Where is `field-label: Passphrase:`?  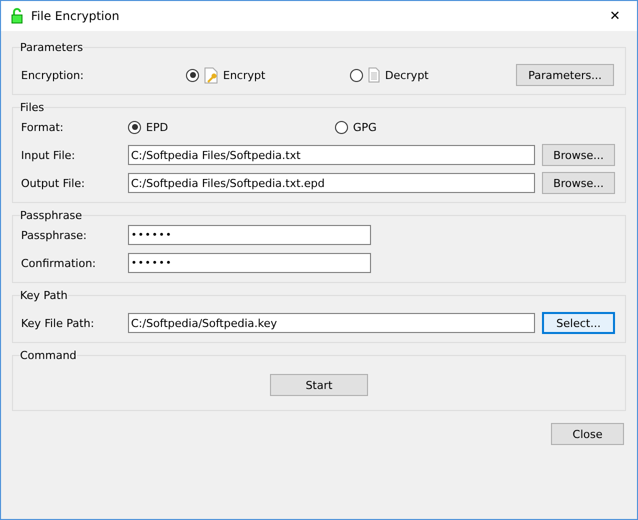
field-label: Passphrase: is located at coordinates (54, 235).